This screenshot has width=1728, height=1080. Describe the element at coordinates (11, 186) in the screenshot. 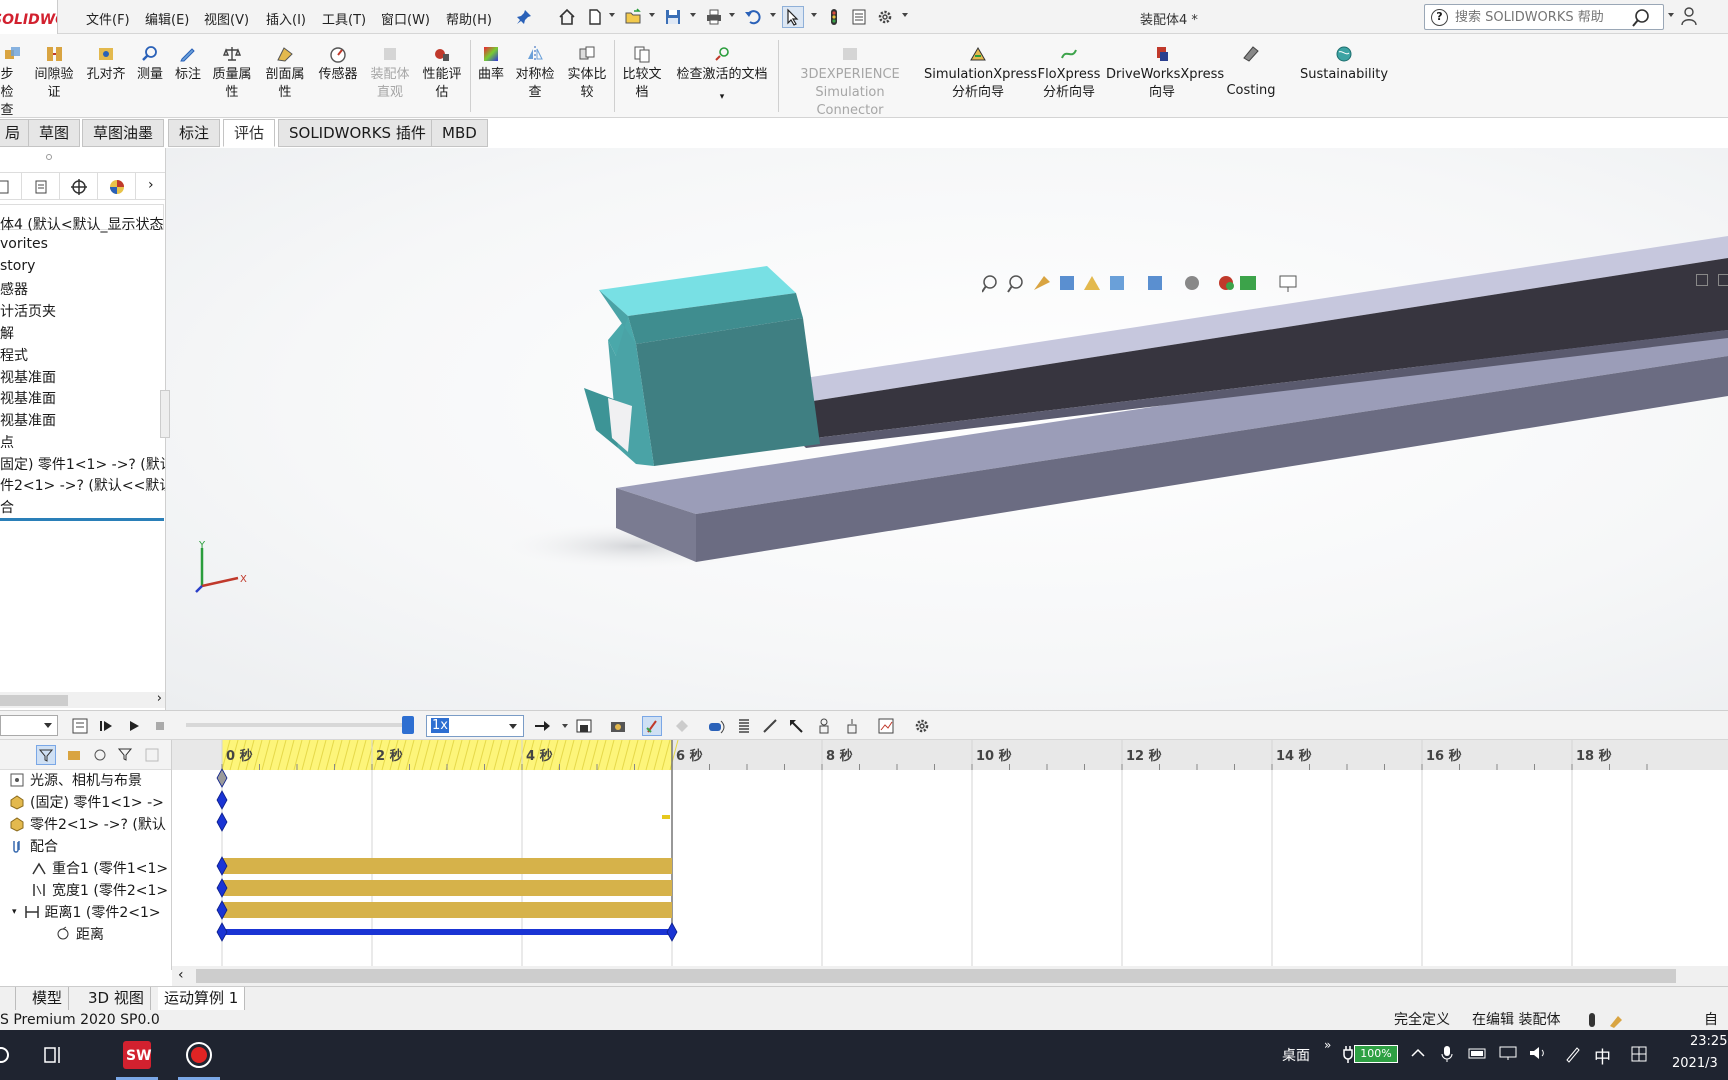

I see `feature-tree-tab-icon` at that location.